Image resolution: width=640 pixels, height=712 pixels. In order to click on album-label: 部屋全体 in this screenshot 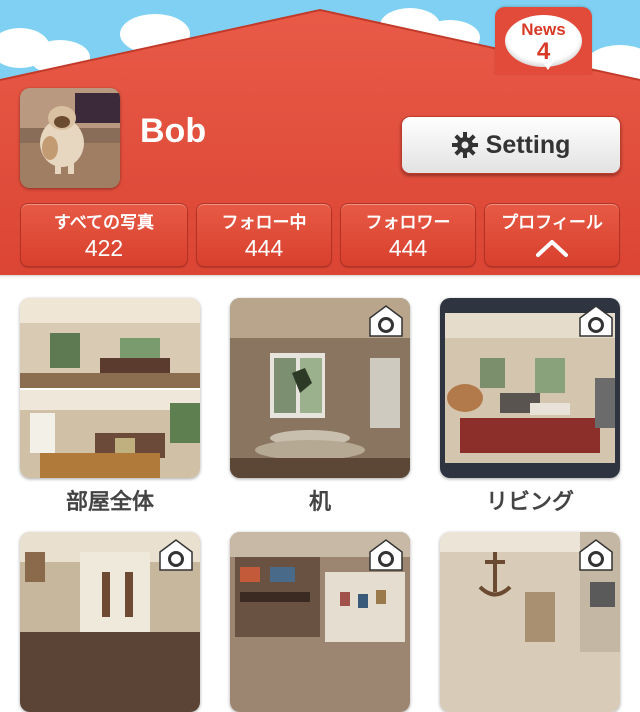, I will do `click(110, 500)`.